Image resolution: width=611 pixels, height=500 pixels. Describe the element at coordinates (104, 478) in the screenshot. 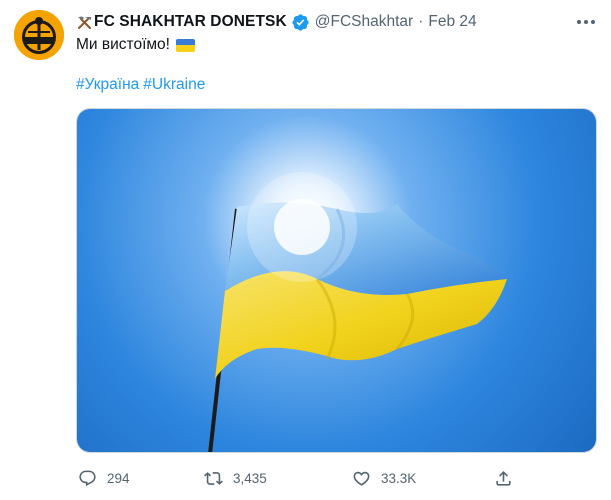

I see `reply-button: 294` at that location.